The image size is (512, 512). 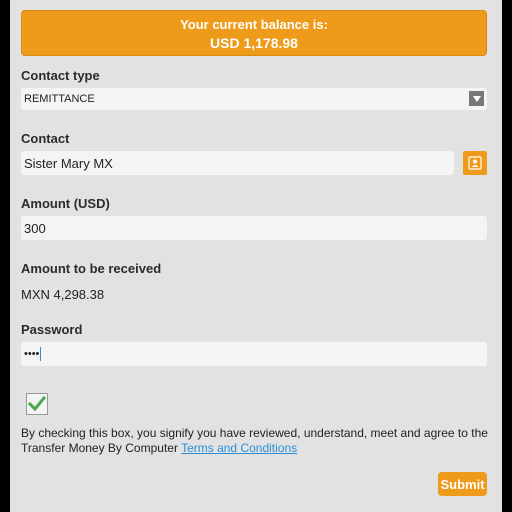 What do you see at coordinates (254, 24) in the screenshot?
I see `balance-title: Your current balance is:` at bounding box center [254, 24].